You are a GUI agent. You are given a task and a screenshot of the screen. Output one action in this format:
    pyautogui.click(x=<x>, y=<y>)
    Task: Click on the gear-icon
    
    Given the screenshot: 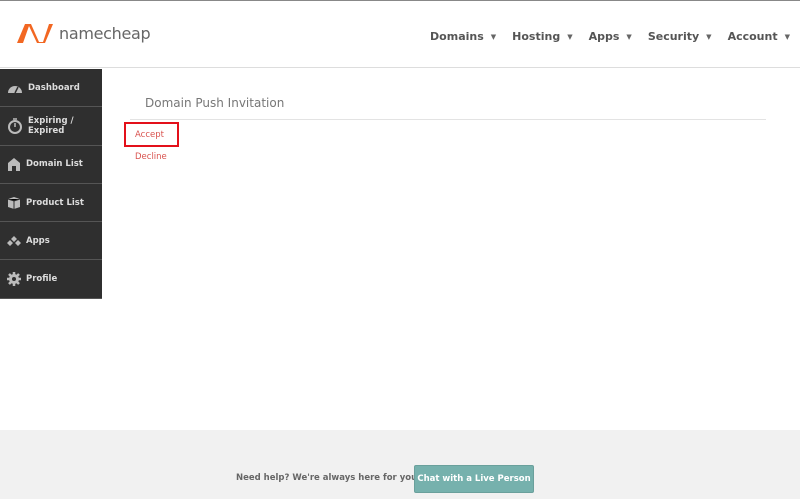 What is the action you would take?
    pyautogui.click(x=14, y=279)
    